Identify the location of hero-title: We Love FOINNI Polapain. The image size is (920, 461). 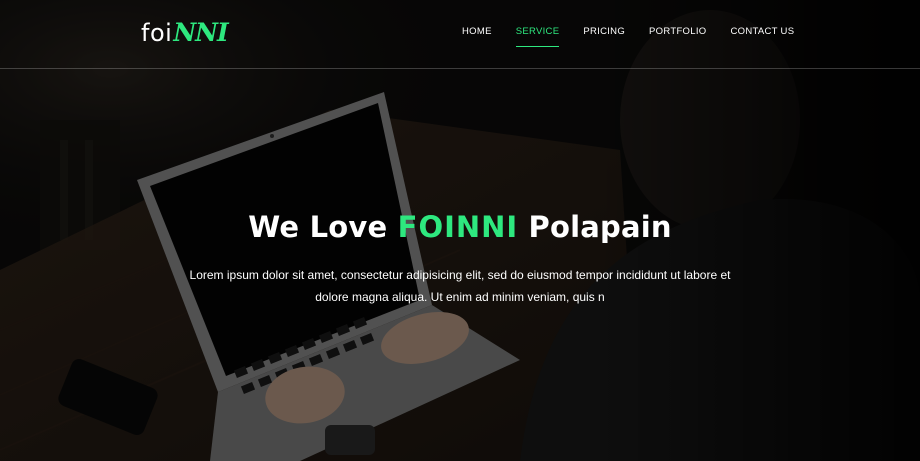
(460, 227).